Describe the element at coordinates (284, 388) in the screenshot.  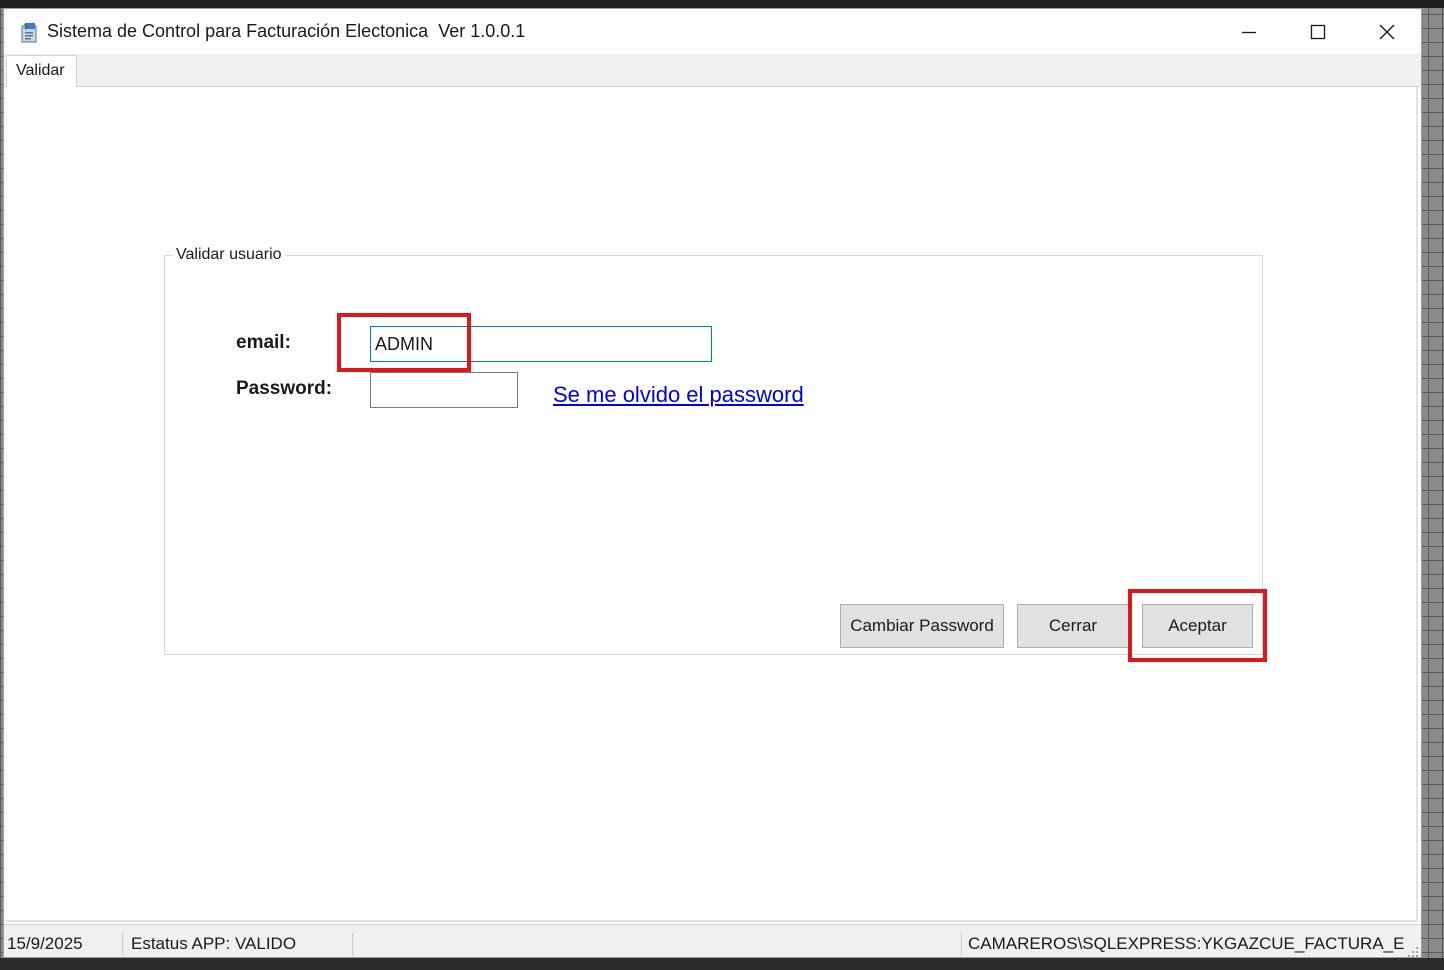
I see `password-label: Password:` at that location.